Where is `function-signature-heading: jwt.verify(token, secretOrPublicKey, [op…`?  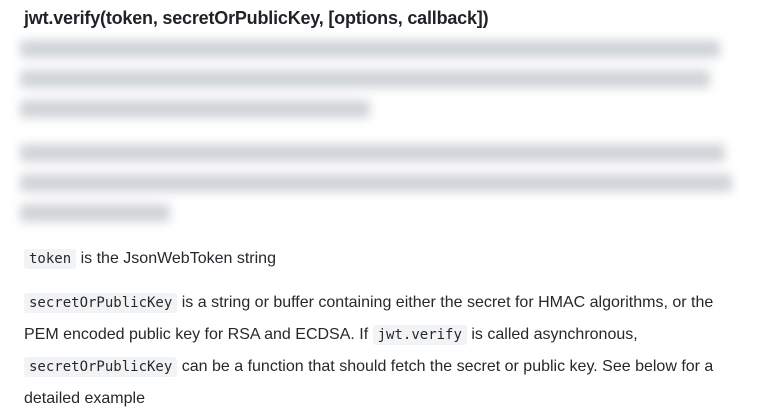 function-signature-heading: jwt.verify(token, secretOrPublicKey, [op… is located at coordinates (256, 18).